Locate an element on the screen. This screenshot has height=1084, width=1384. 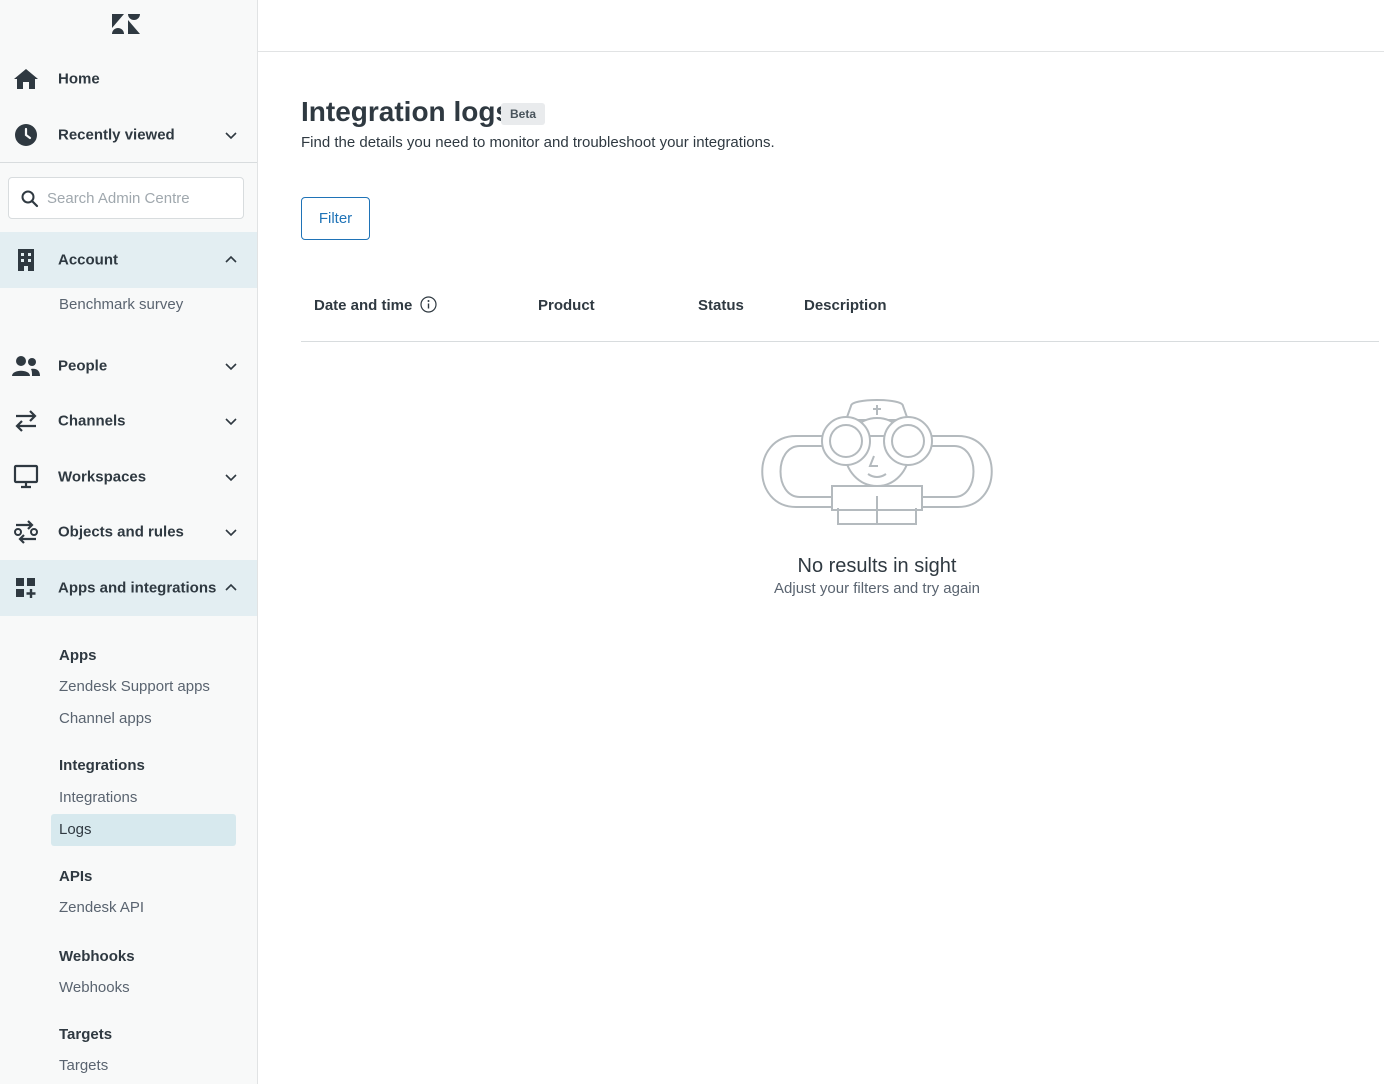
filter-button: Filter is located at coordinates (335, 218).